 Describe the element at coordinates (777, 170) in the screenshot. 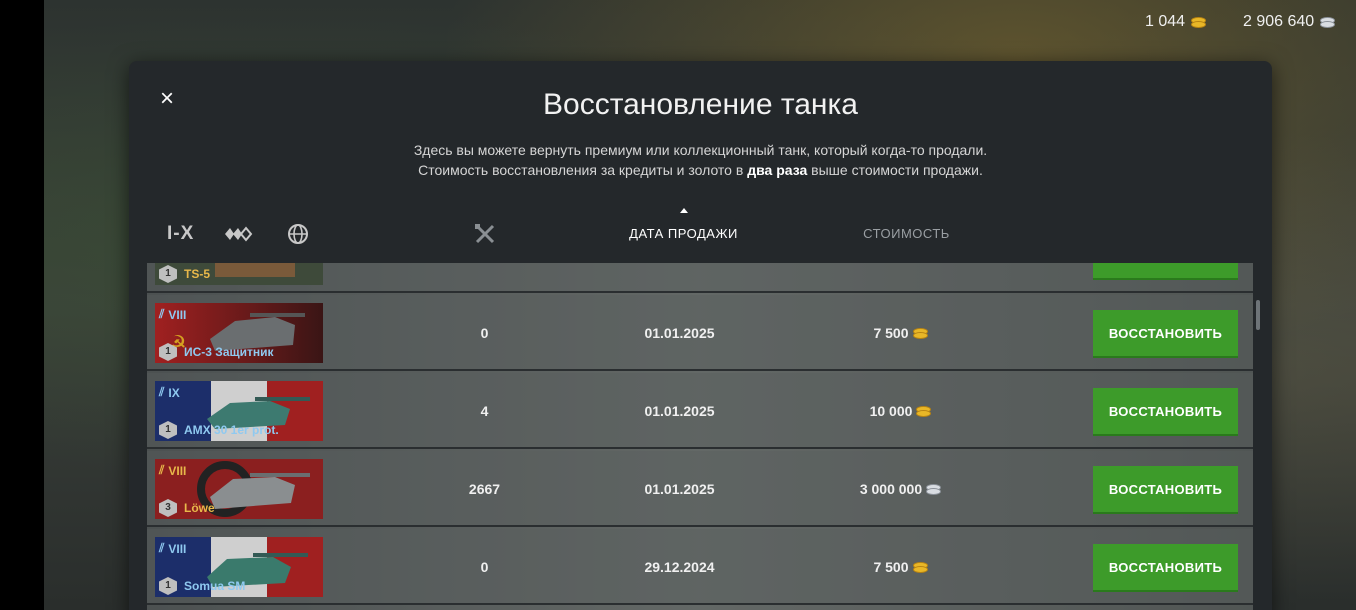

I see `description-bold: два раза` at that location.